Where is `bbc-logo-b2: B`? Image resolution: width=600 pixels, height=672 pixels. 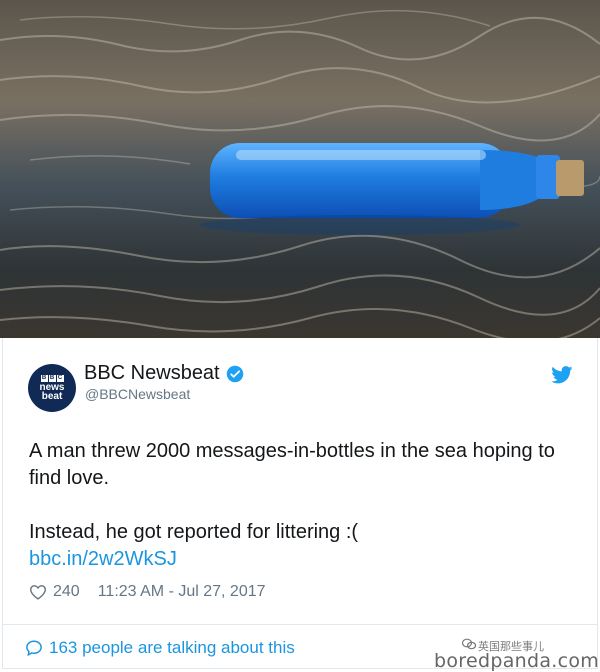 bbc-logo-b2: B is located at coordinates (52, 378).